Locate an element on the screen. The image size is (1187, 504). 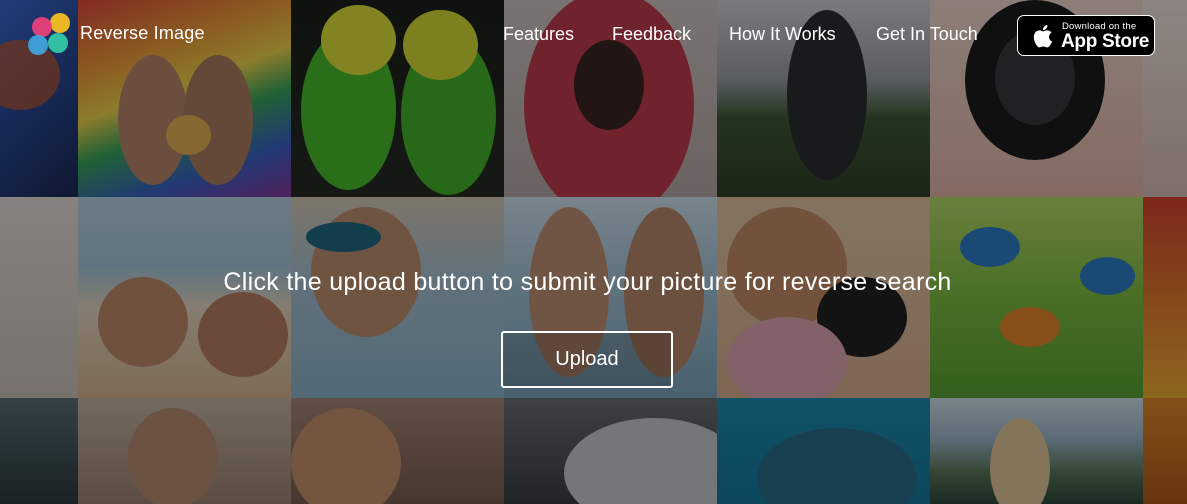
upload-button: Upload is located at coordinates (587, 359).